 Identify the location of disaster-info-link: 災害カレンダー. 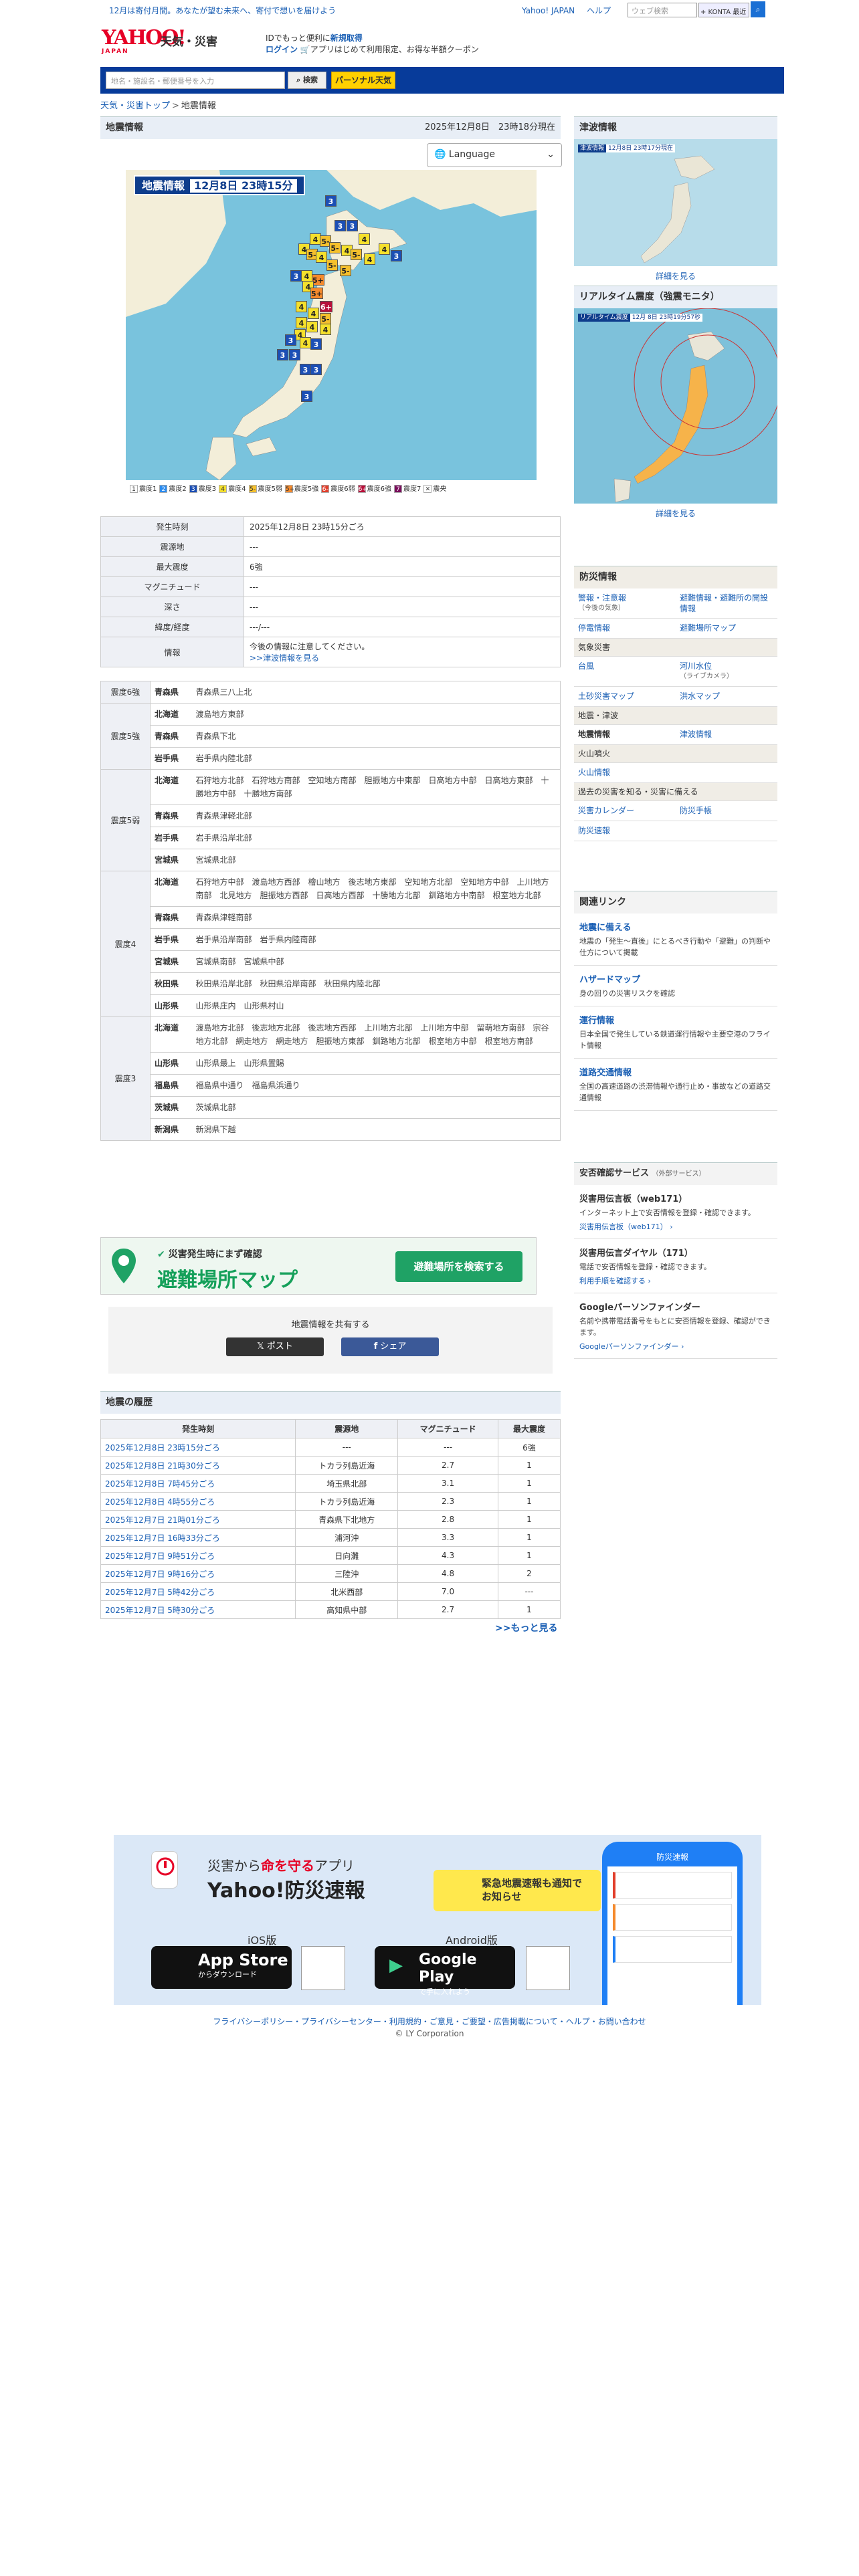
(625, 810).